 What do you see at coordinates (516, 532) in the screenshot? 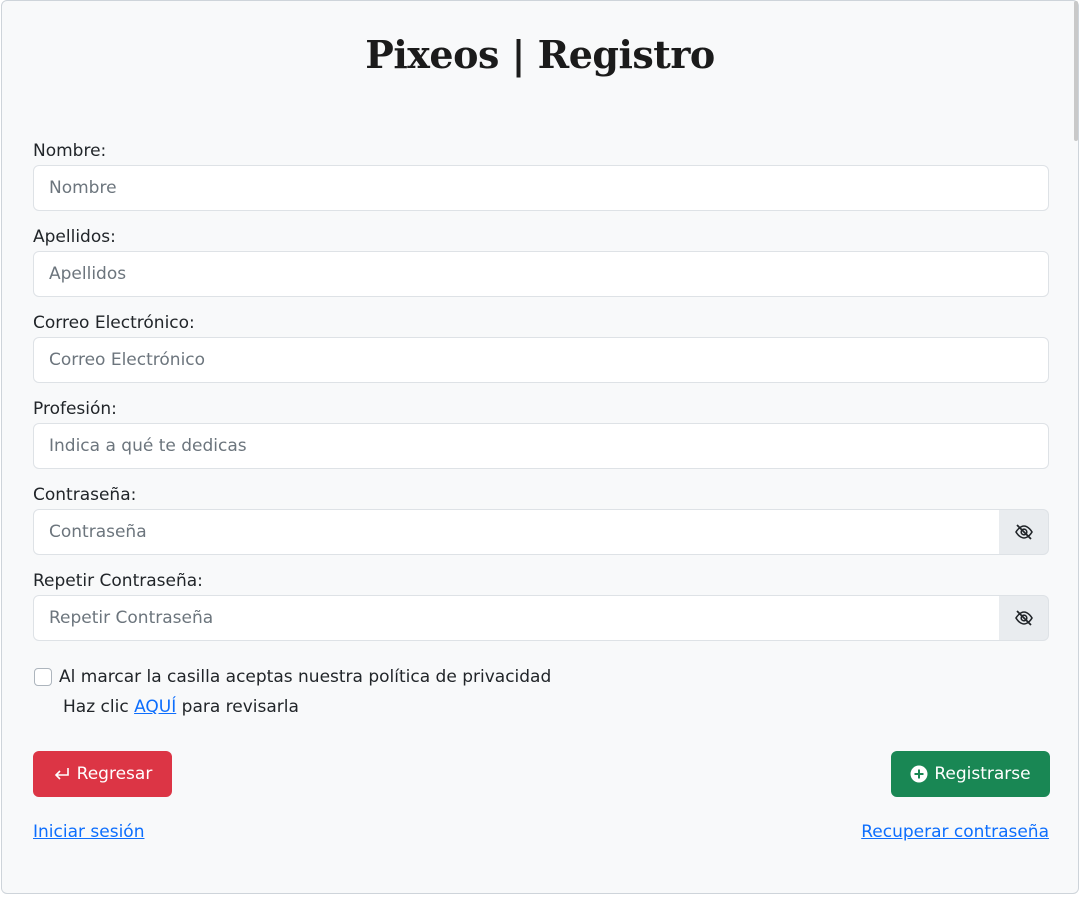
I see `contrasena-input` at bounding box center [516, 532].